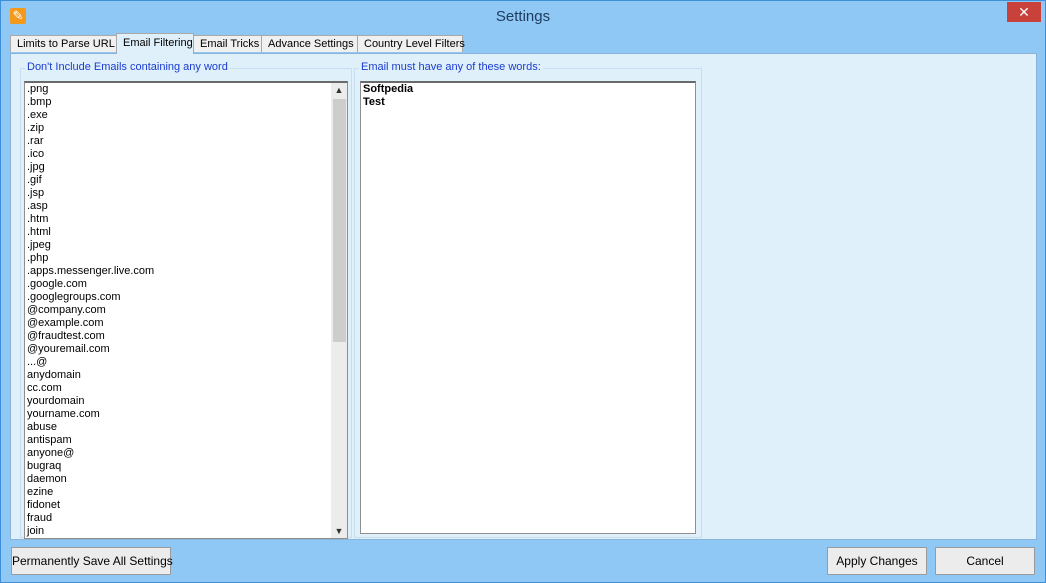 The height and width of the screenshot is (583, 1046). Describe the element at coordinates (186, 453) in the screenshot. I see `list-item: anyone@` at that location.